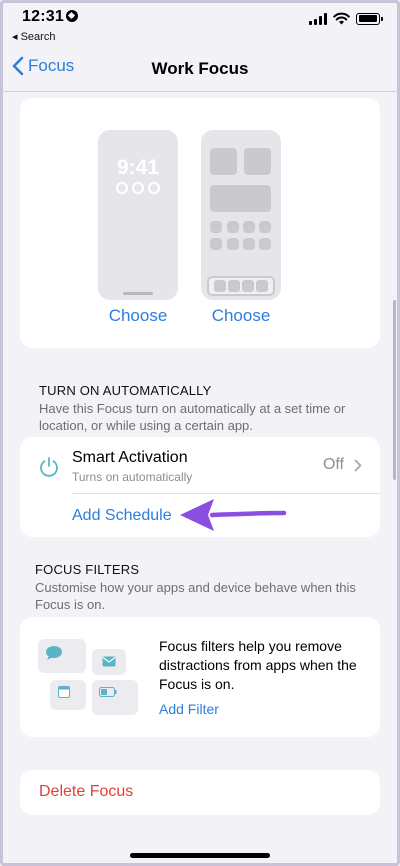 This screenshot has width=400, height=866. Describe the element at coordinates (200, 855) in the screenshot. I see `home-indicator` at that location.